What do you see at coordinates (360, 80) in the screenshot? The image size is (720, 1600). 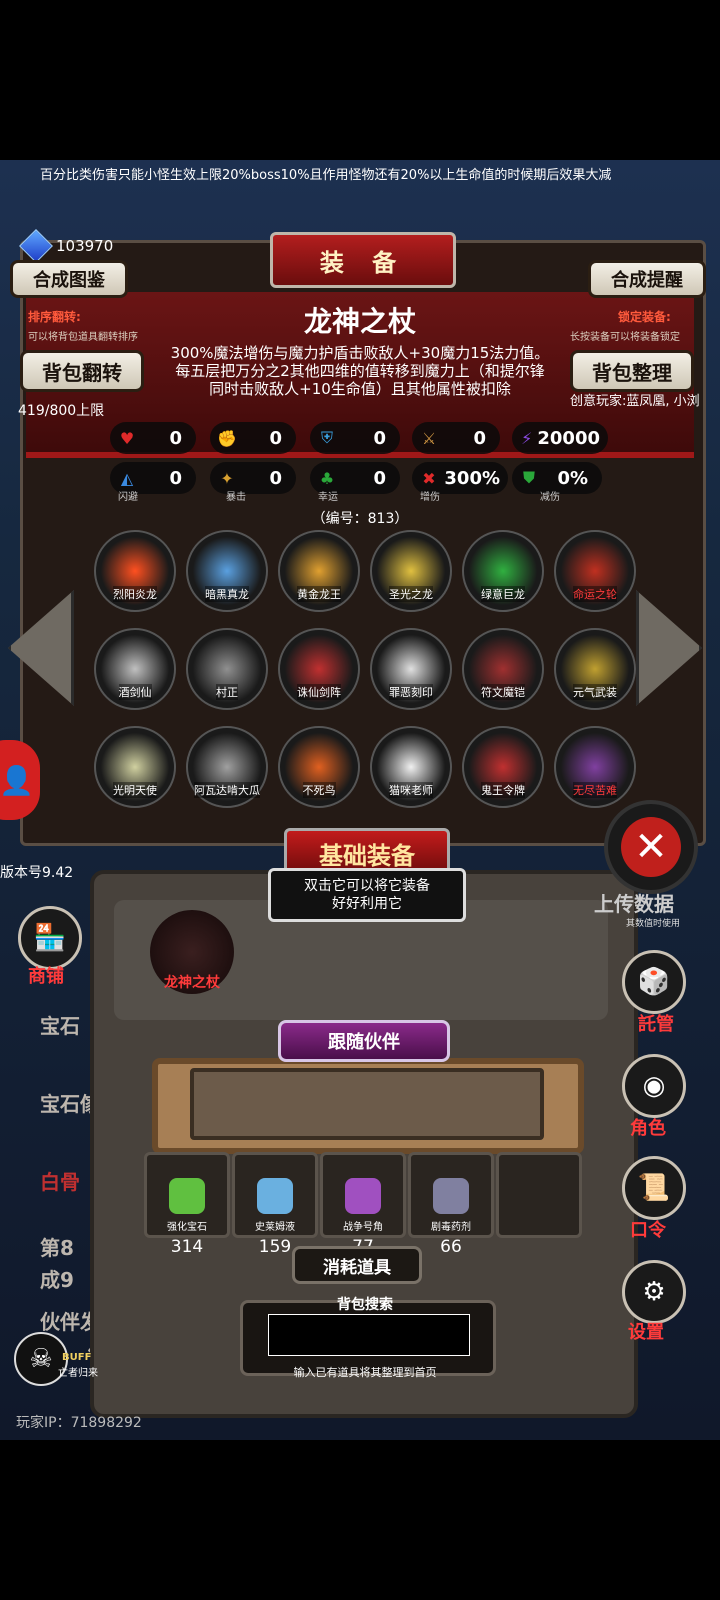 I see `status-bar-area` at bounding box center [360, 80].